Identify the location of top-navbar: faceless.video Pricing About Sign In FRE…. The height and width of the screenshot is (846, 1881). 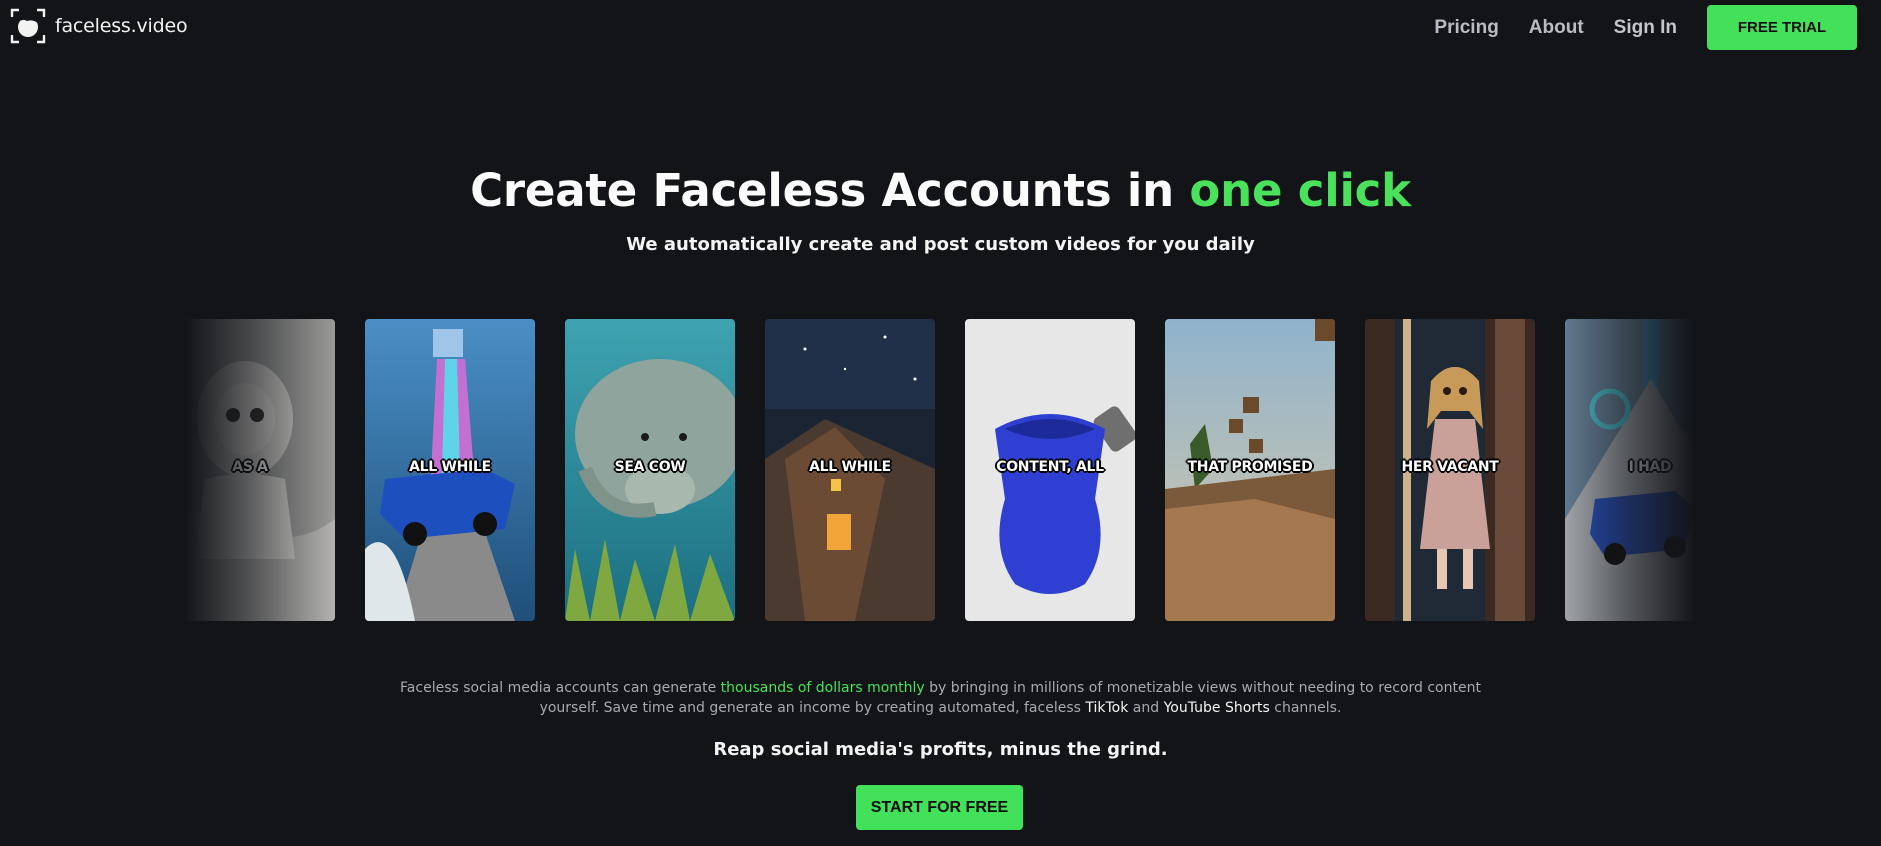
(940, 26).